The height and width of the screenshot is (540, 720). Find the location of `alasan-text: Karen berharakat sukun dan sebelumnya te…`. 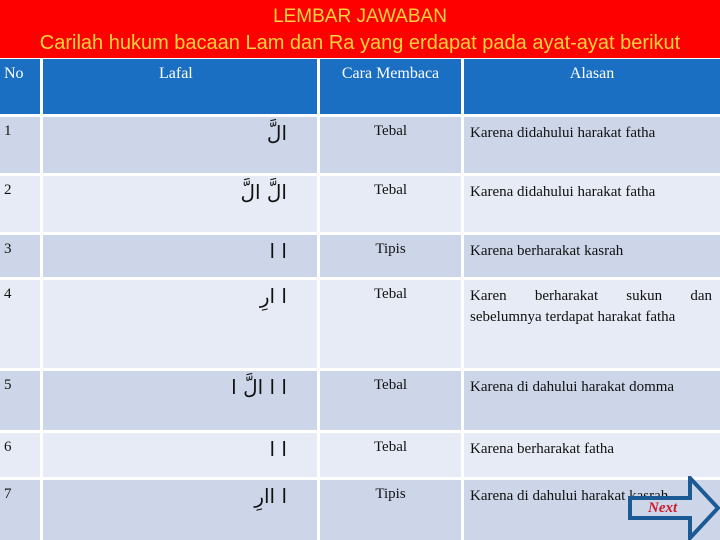

alasan-text: Karen berharakat sukun dan sebelumnya te… is located at coordinates (592, 324).